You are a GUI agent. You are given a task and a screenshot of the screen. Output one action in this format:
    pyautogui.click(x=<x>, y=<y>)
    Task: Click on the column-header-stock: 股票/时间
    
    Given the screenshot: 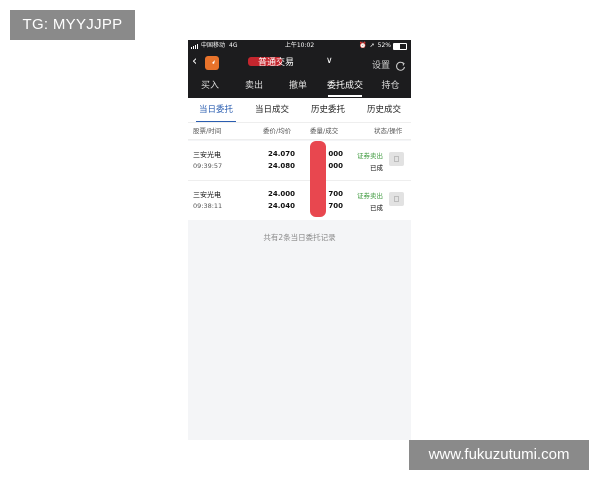 What is the action you would take?
    pyautogui.click(x=207, y=131)
    